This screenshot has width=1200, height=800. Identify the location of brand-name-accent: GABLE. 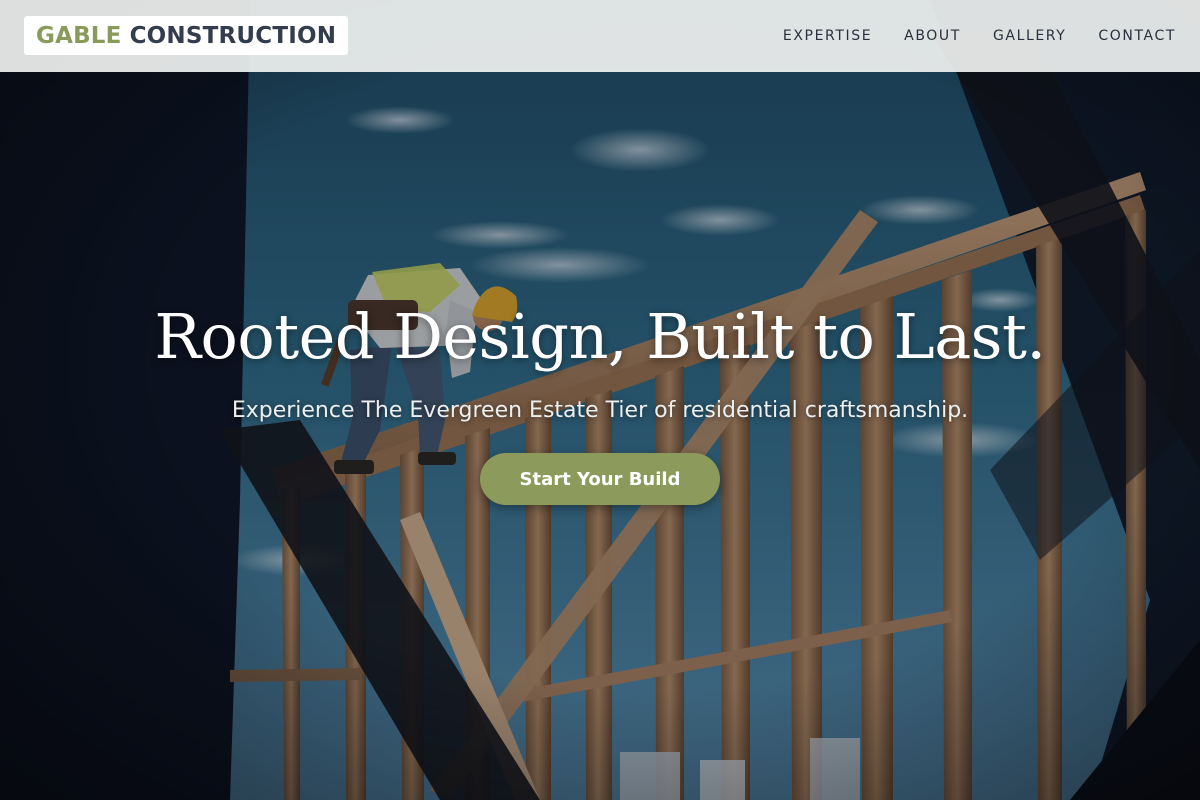
(79, 35).